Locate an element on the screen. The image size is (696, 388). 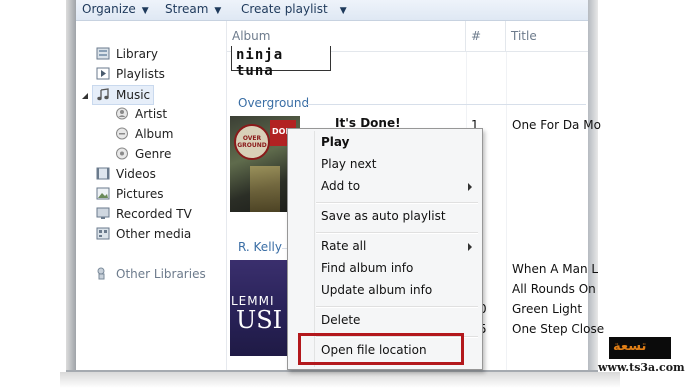
track-title: All Rounds On is located at coordinates (554, 289).